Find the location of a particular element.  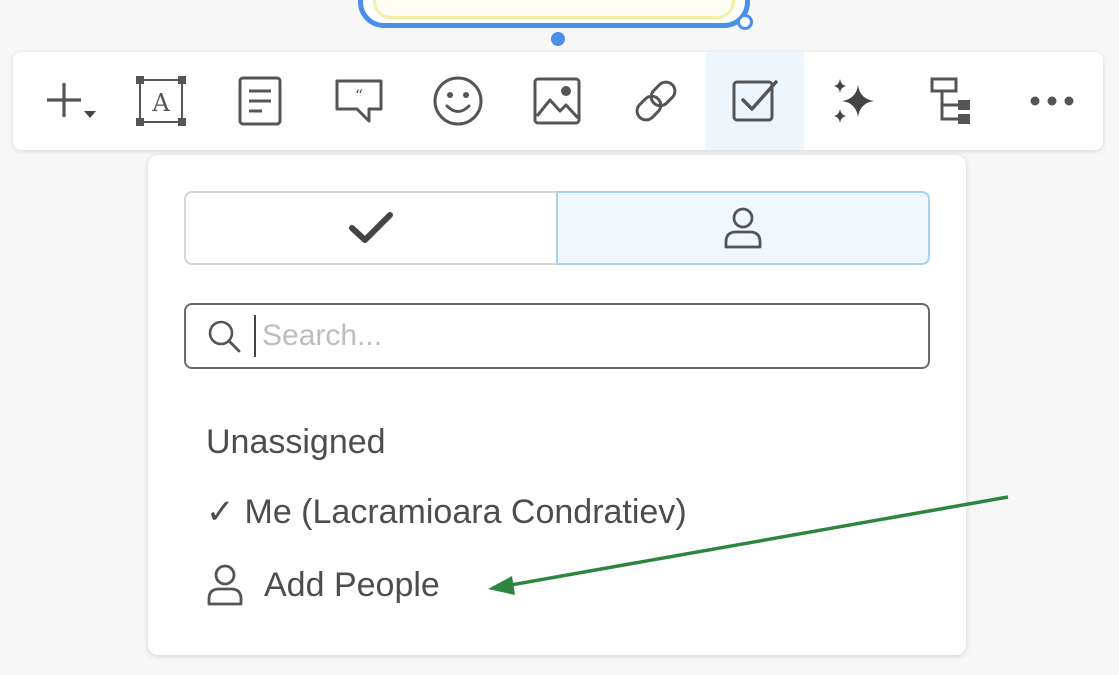

ai-sparkle-icon is located at coordinates (854, 101).